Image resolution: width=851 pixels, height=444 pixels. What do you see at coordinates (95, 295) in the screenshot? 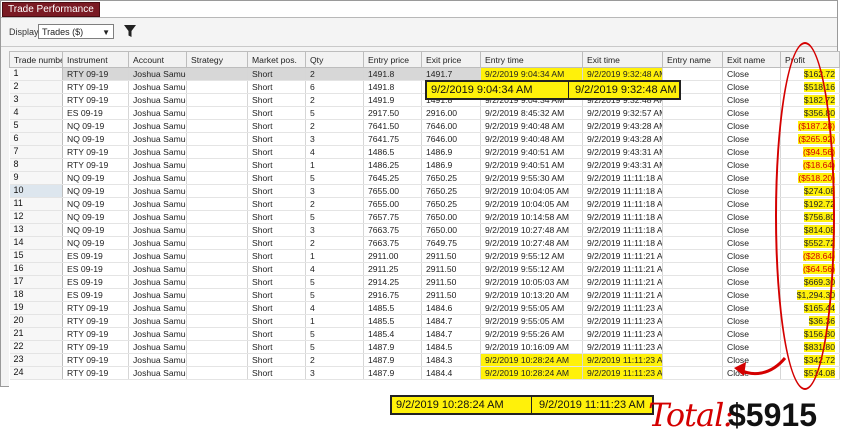
I see `instrument-cell: ES 09-19` at bounding box center [95, 295].